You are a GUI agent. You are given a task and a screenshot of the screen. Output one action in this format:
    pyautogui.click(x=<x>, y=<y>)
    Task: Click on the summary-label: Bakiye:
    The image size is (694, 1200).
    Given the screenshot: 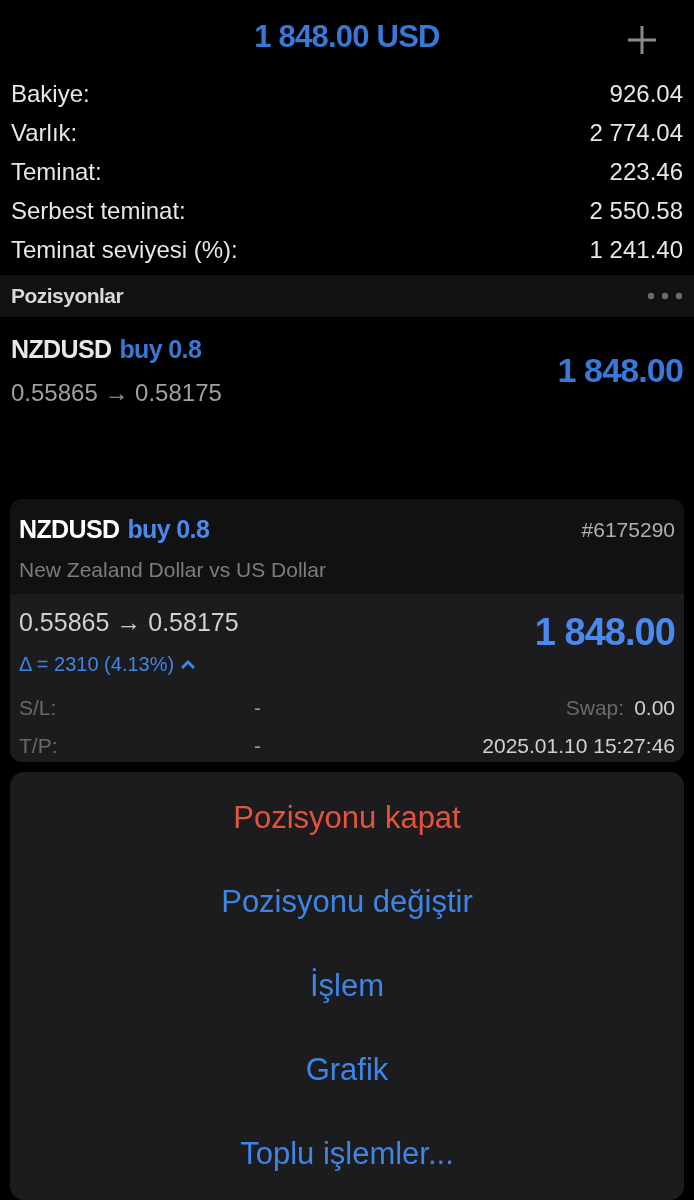 What is the action you would take?
    pyautogui.click(x=50, y=93)
    